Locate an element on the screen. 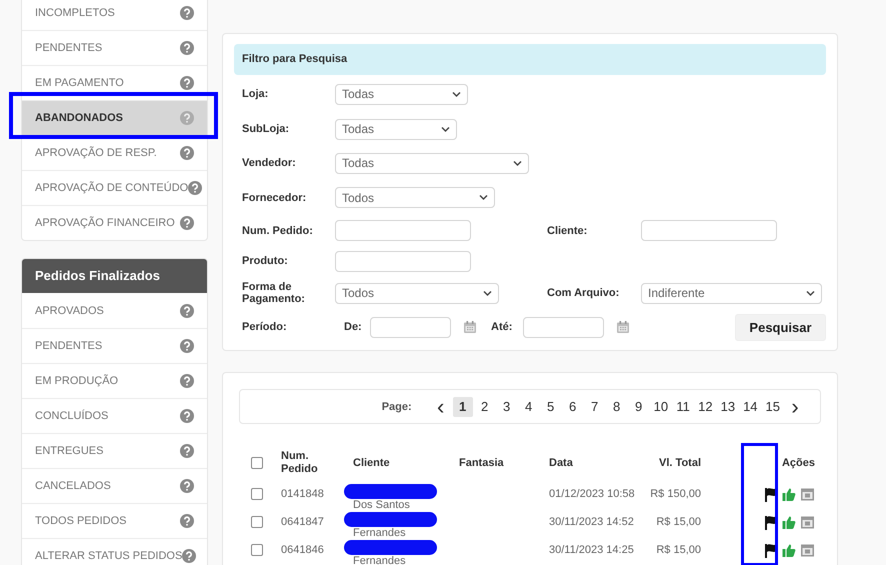 The height and width of the screenshot is (565, 886). table-cell: 01/12/2023 10:58 is located at coordinates (592, 494).